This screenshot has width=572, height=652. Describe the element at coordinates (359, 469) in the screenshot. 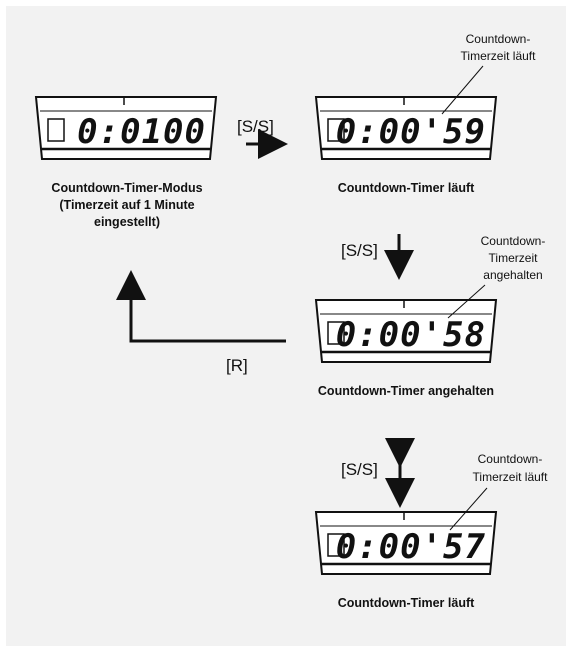

I see `label-ss-updown: [S/S]` at that location.